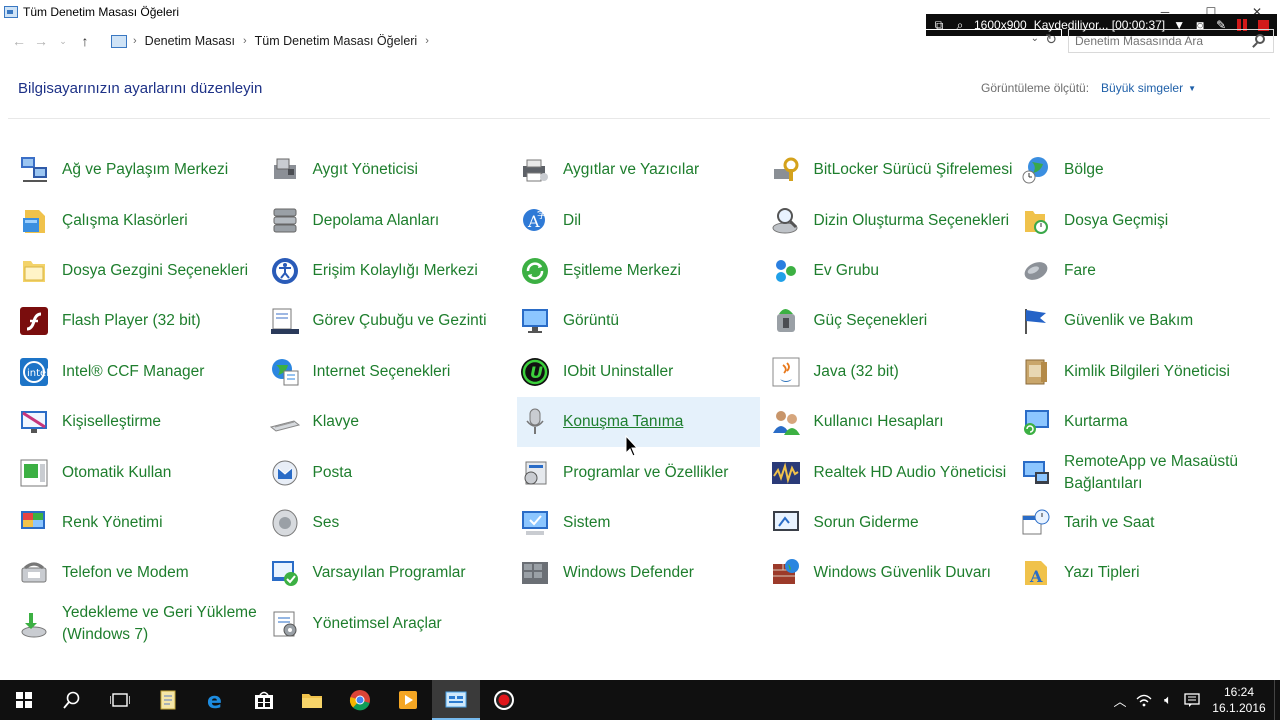 This screenshot has height=720, width=1280. I want to click on item-ses: Ses, so click(392, 523).